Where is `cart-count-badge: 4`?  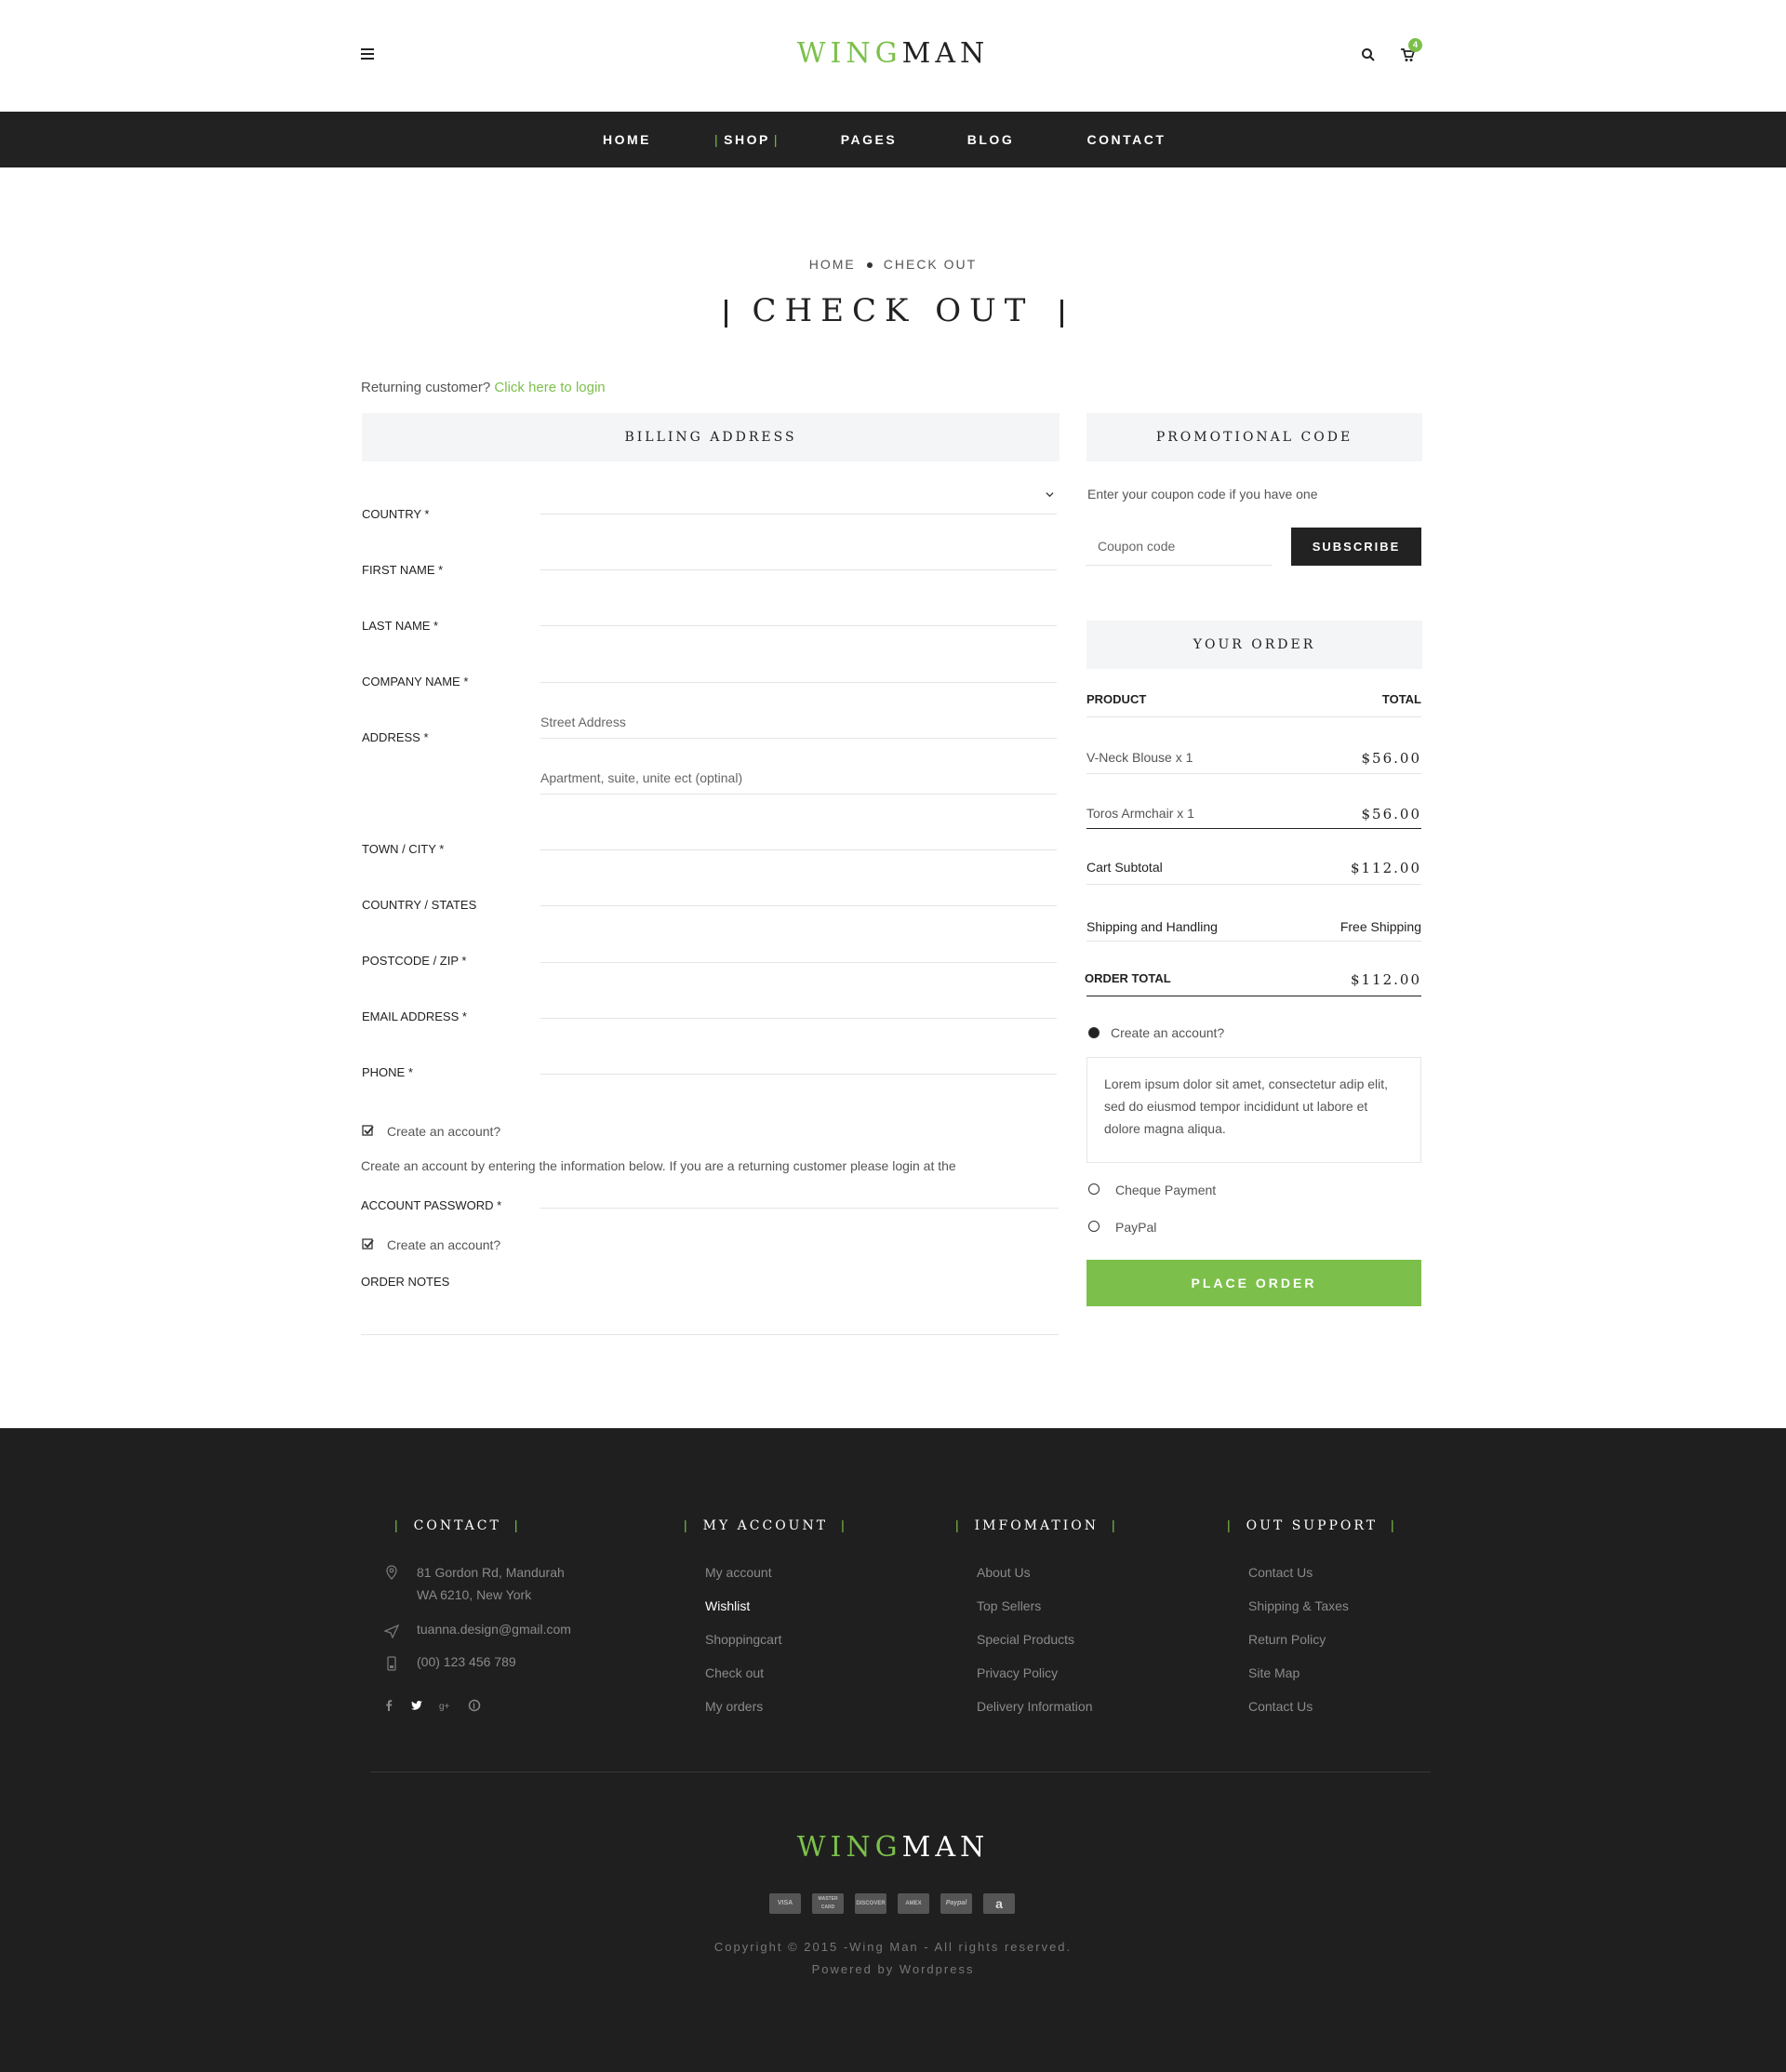
cart-count-badge: 4 is located at coordinates (1415, 45).